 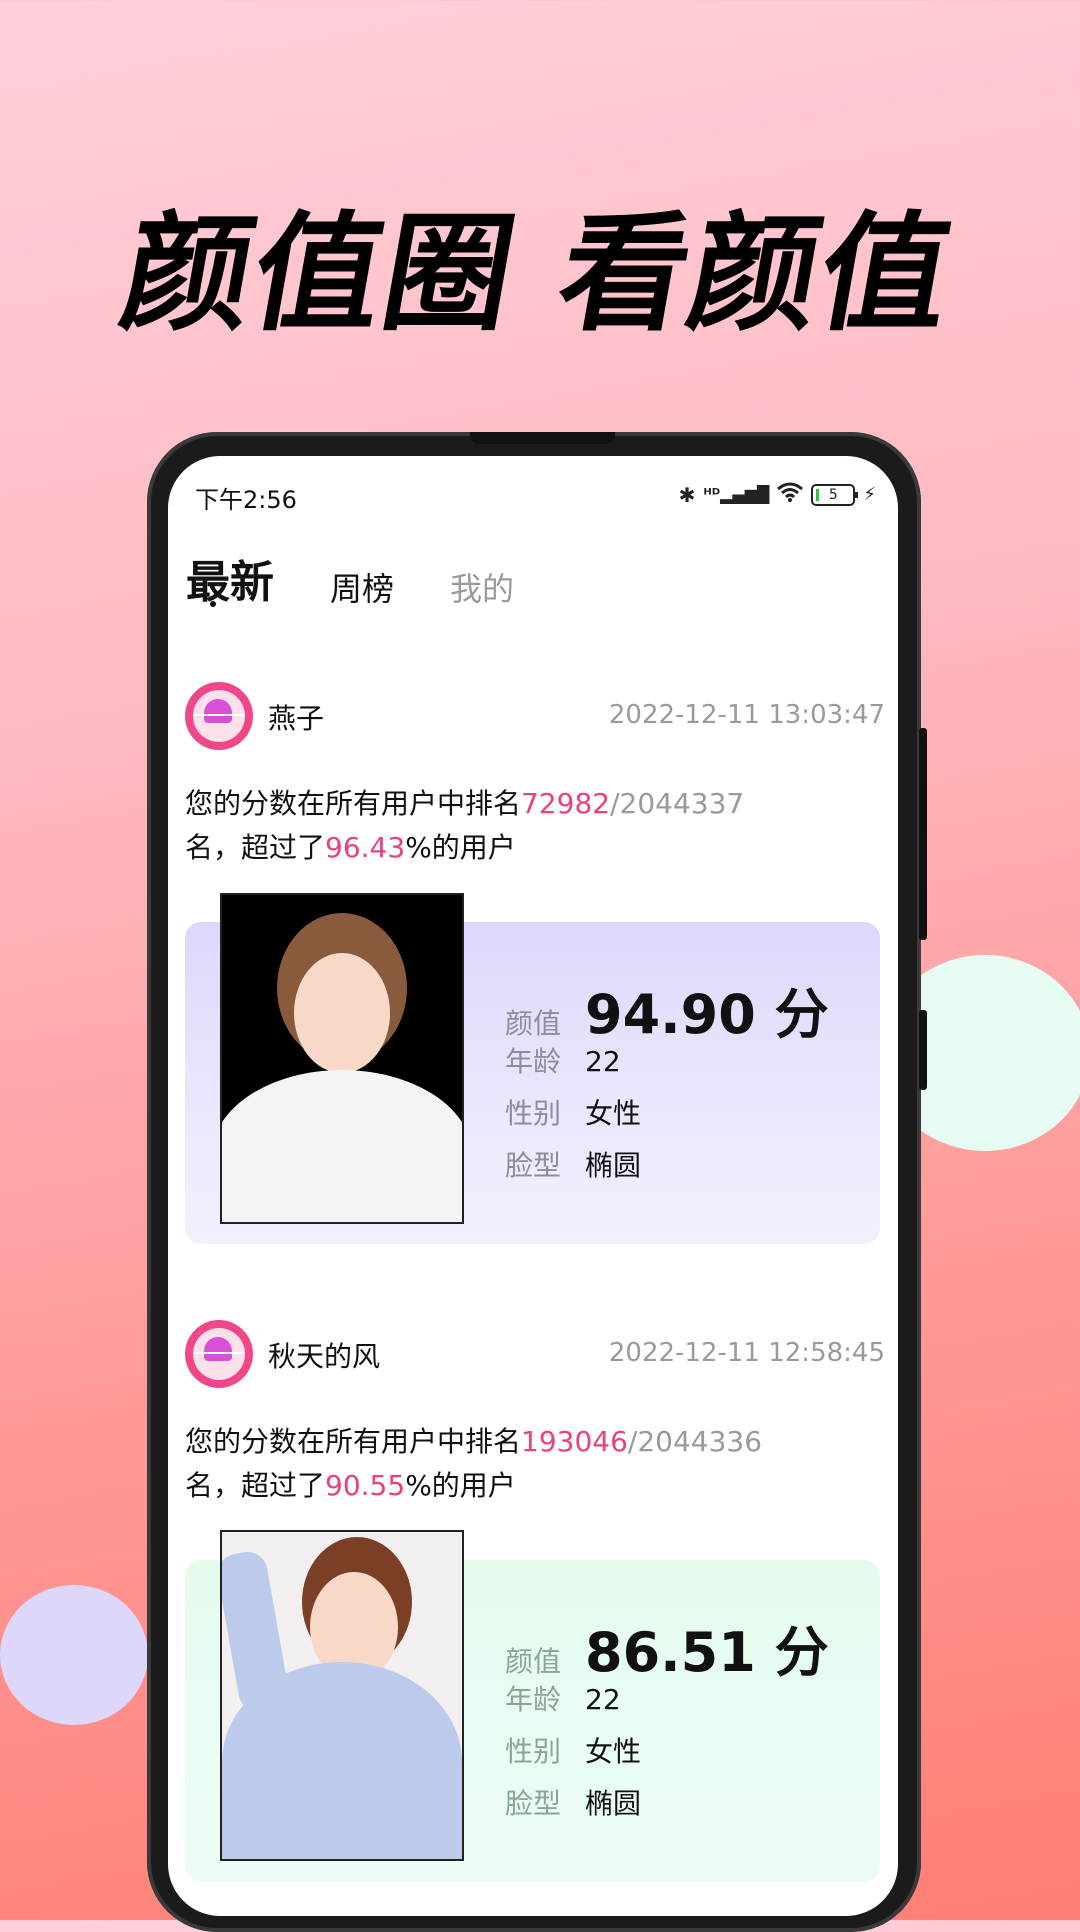 I want to click on rank-value: 72982, so click(x=566, y=803).